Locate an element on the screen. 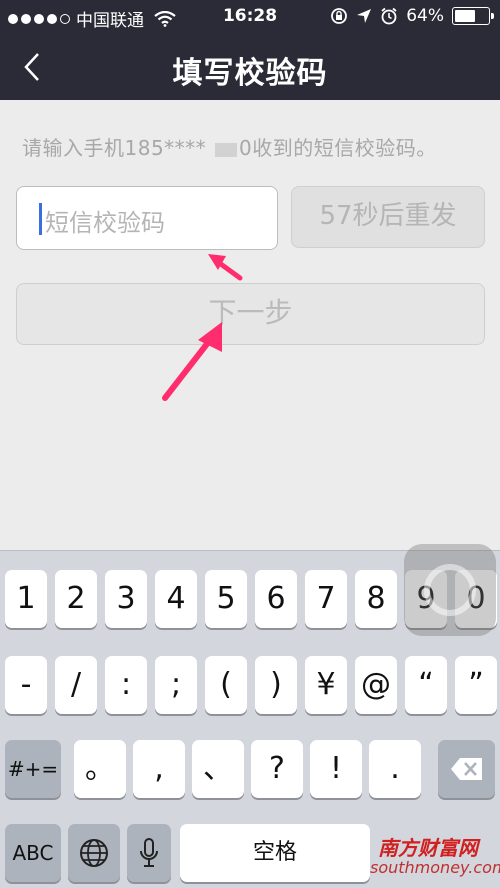  watermark-url: southmoney.com is located at coordinates (435, 867).